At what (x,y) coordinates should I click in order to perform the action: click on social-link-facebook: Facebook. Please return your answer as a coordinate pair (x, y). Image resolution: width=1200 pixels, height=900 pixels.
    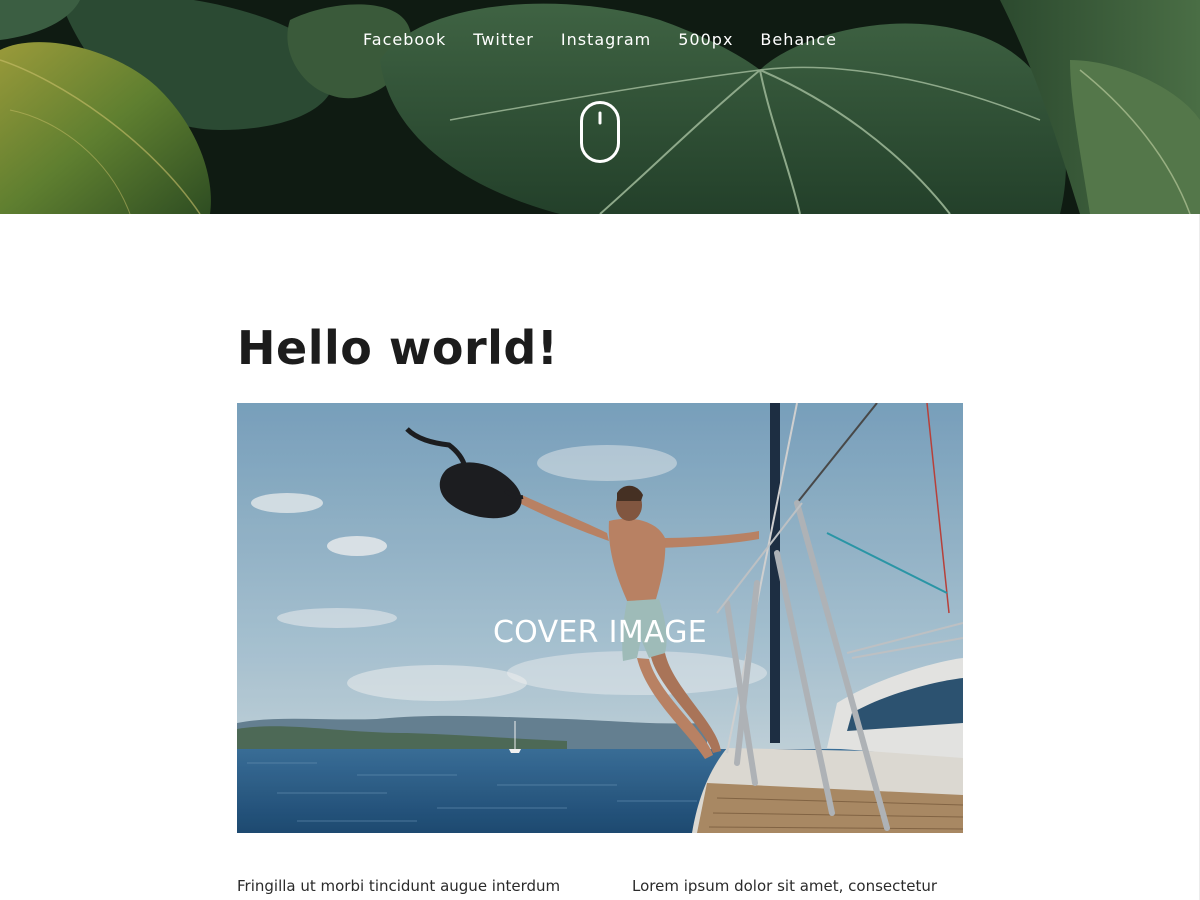
    Looking at the image, I should click on (404, 40).